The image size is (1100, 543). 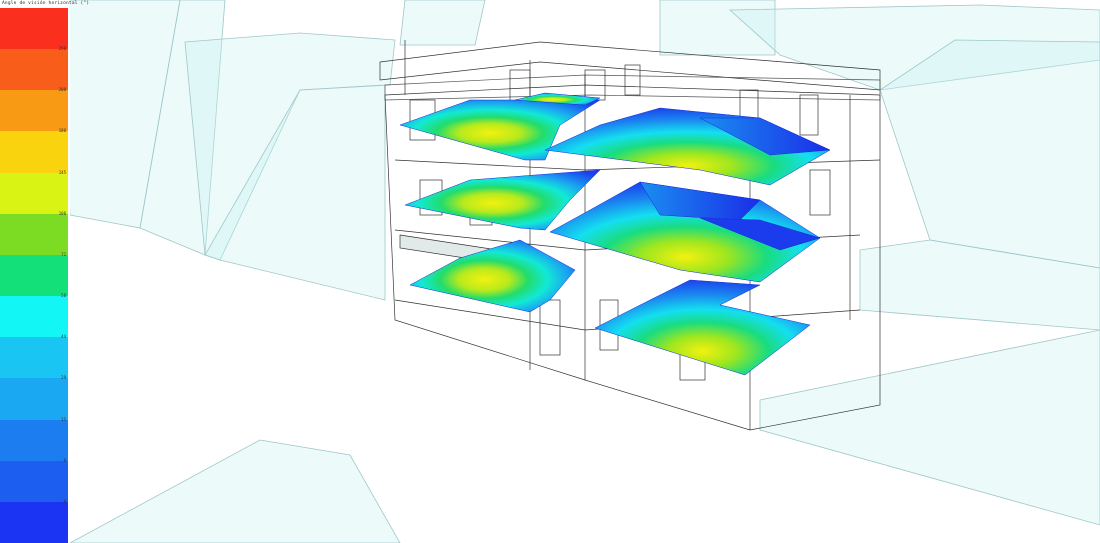 What do you see at coordinates (63, 419) in the screenshot?
I see `legend-tick-label: 15` at bounding box center [63, 419].